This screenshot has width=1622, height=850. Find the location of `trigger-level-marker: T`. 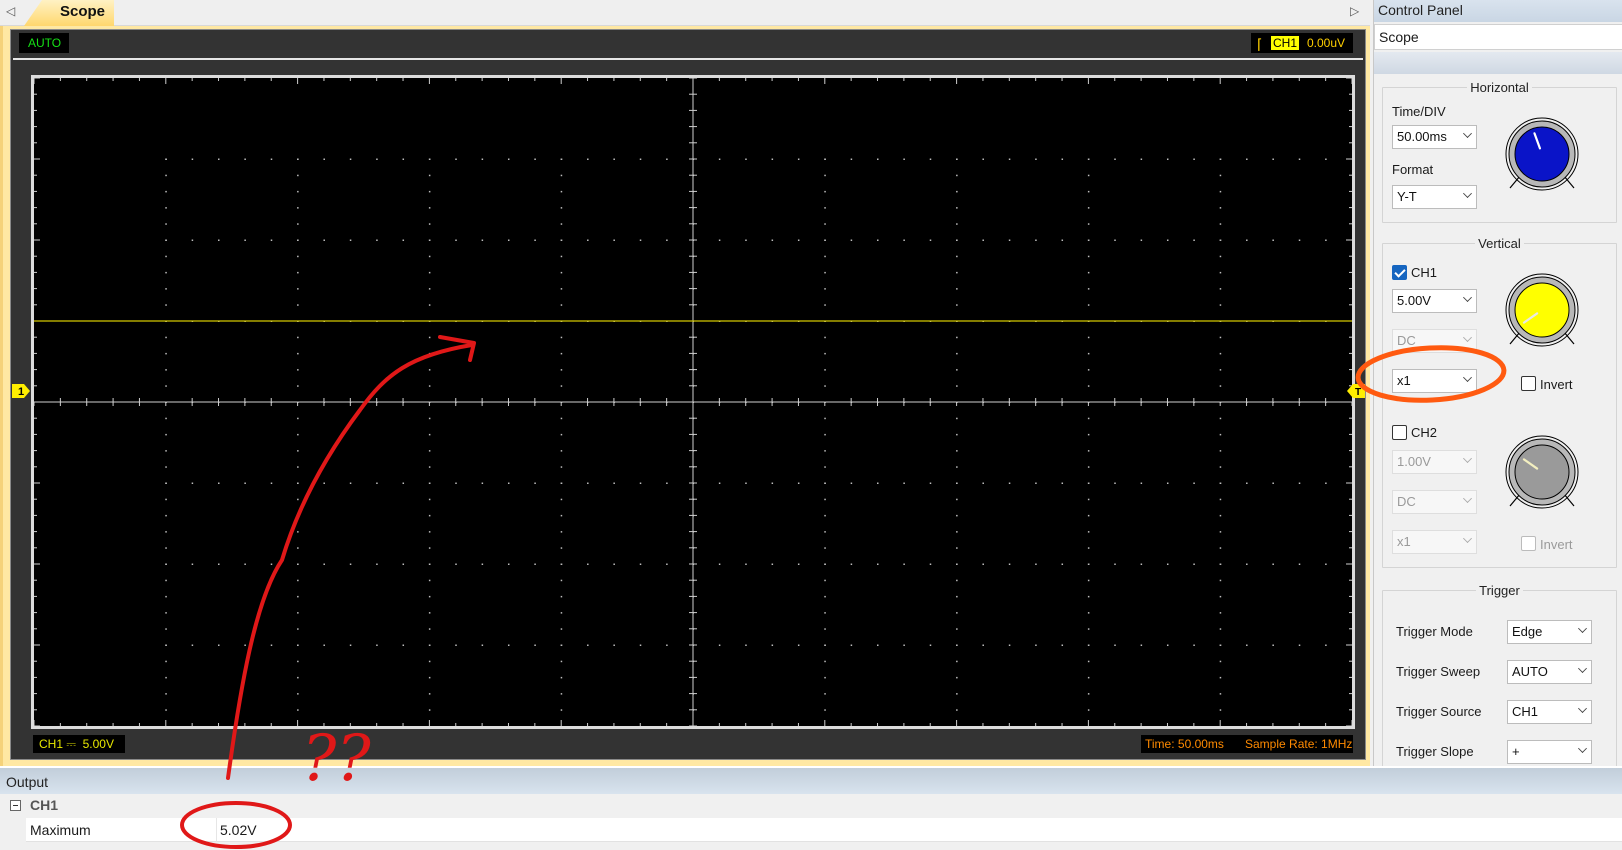

trigger-level-marker: T is located at coordinates (1356, 391).